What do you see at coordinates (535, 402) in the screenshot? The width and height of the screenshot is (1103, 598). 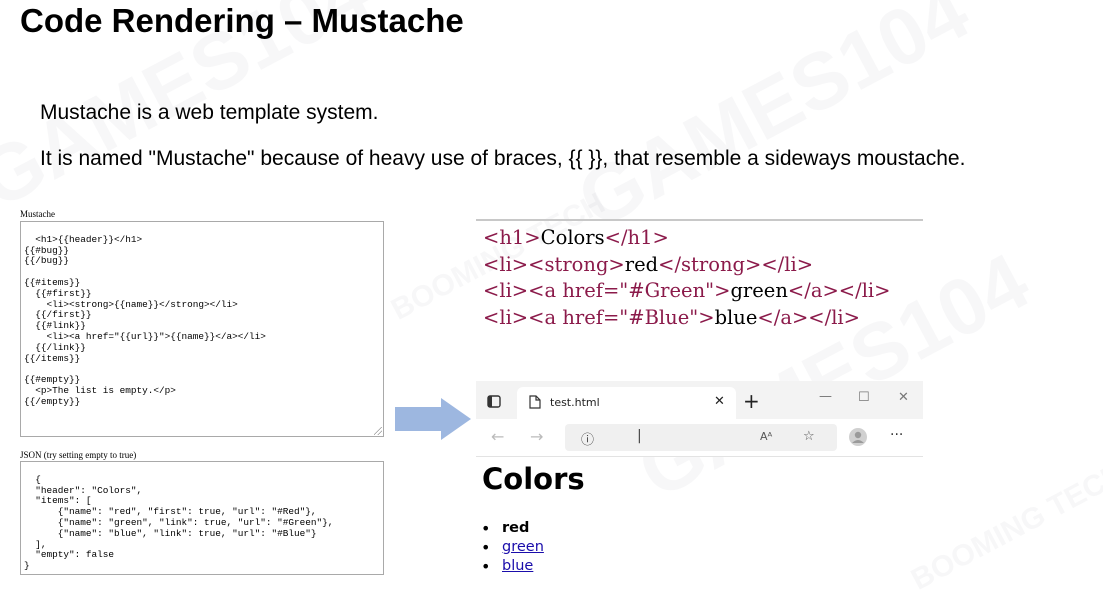 I see `page-icon` at bounding box center [535, 402].